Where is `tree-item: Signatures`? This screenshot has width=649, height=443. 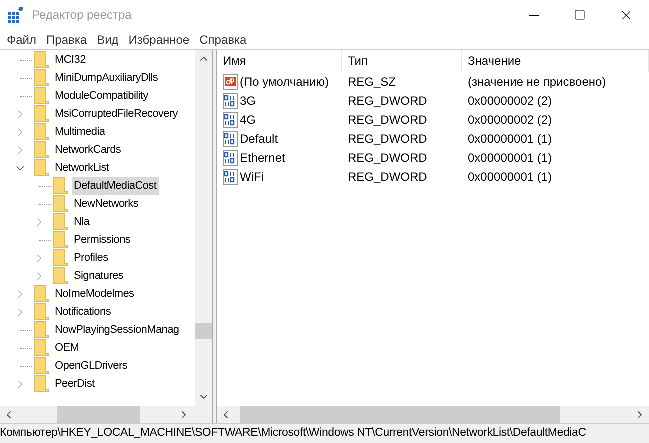 tree-item: Signatures is located at coordinates (99, 276).